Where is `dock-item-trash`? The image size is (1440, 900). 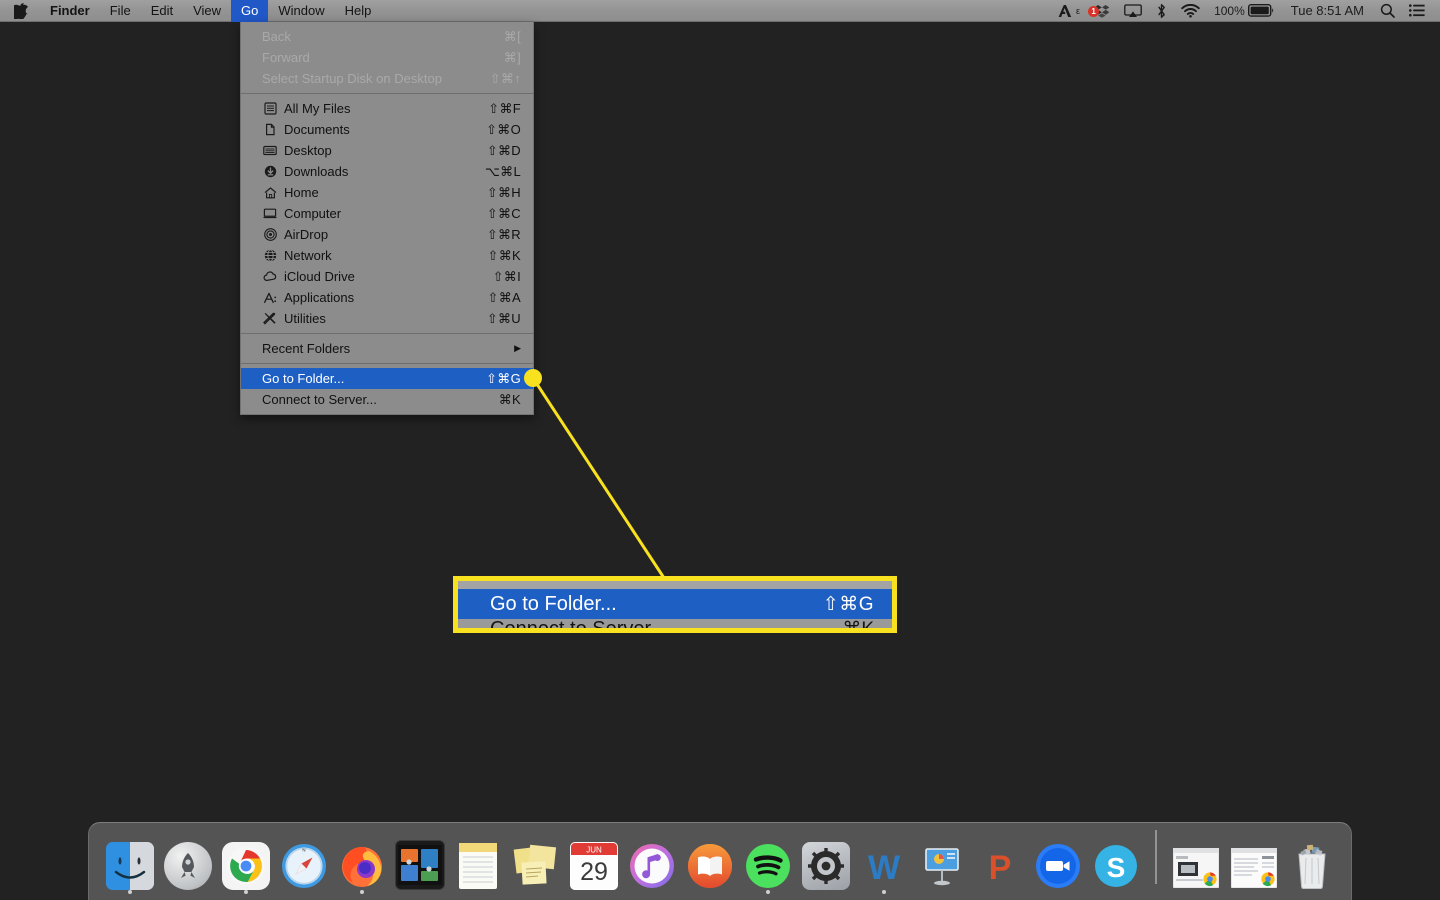
dock-item-trash is located at coordinates (1312, 860).